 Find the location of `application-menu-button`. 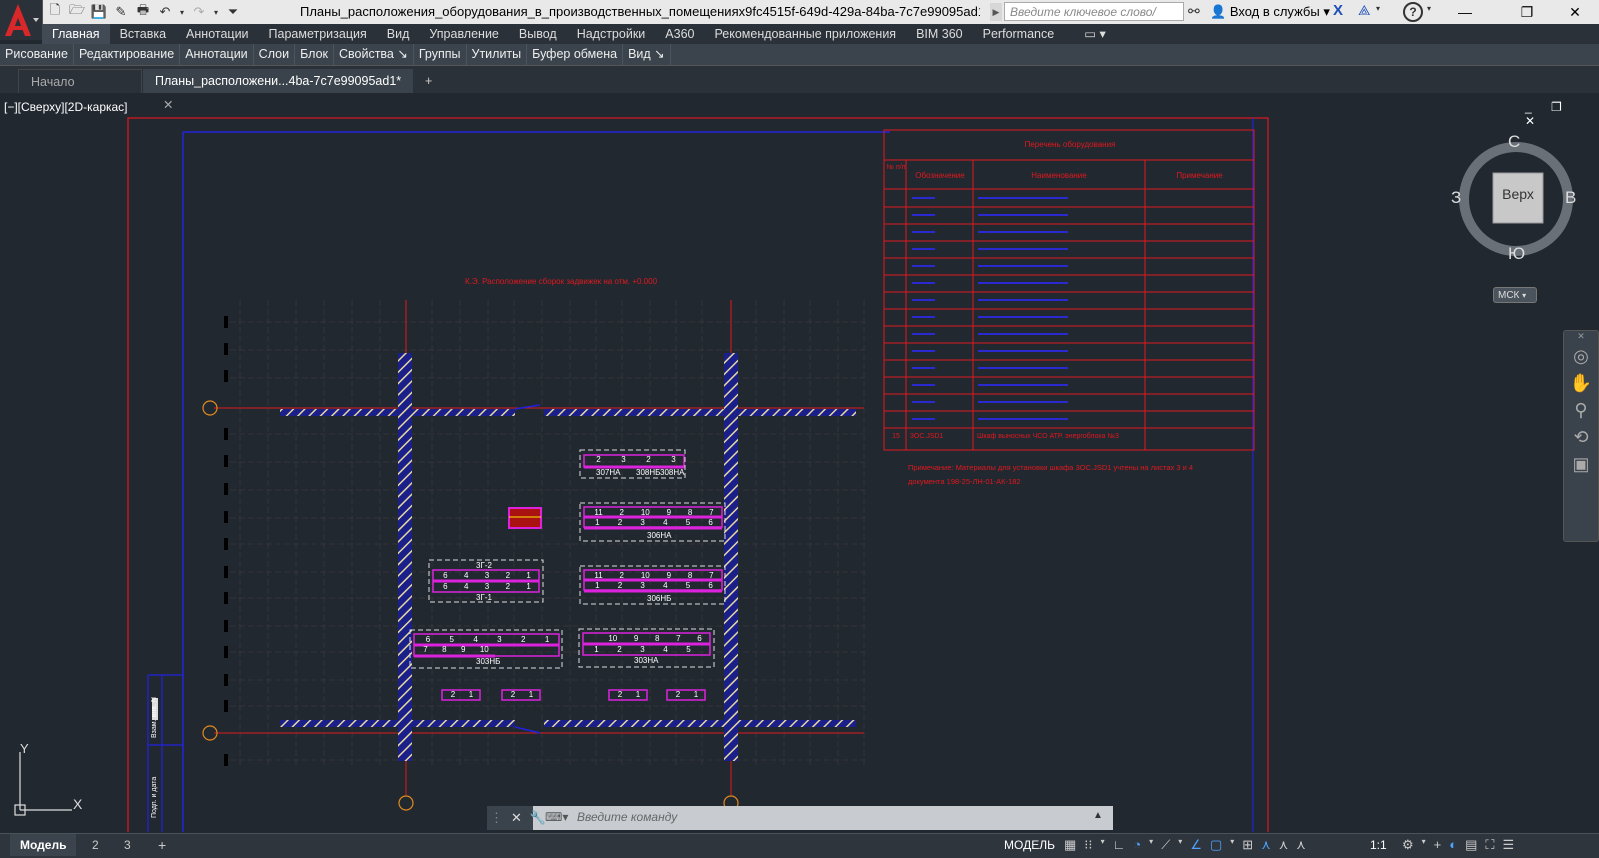

application-menu-button is located at coordinates (21, 20).